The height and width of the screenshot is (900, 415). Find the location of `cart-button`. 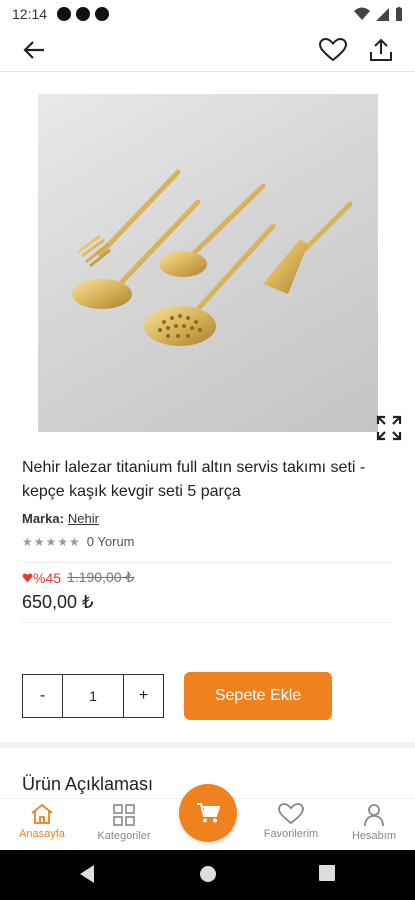

cart-button is located at coordinates (208, 813).